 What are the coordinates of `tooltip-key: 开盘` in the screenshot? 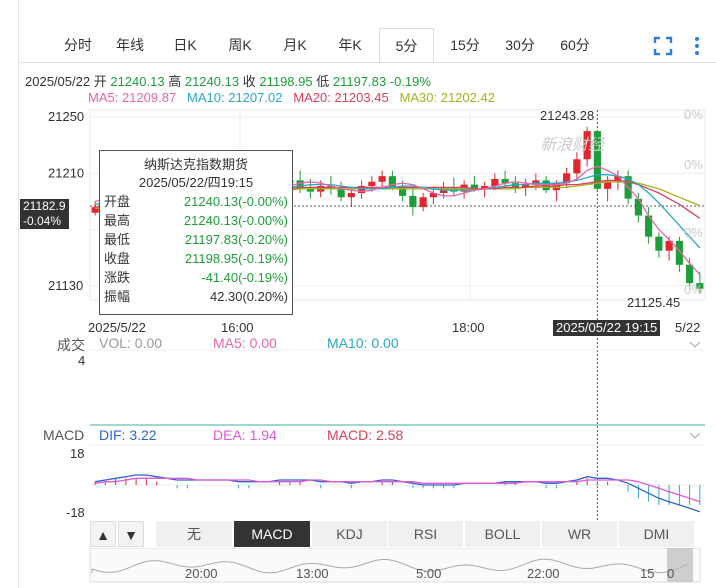 It's located at (117, 201).